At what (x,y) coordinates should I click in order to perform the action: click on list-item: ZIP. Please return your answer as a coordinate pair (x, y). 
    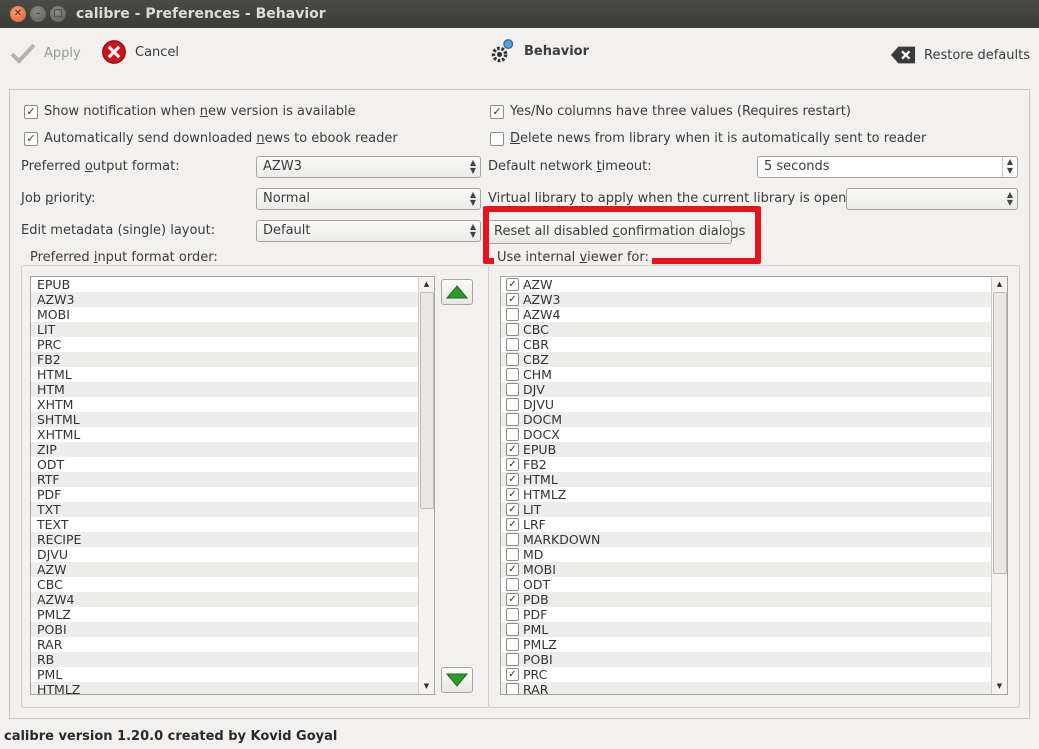
    Looking at the image, I should click on (224, 449).